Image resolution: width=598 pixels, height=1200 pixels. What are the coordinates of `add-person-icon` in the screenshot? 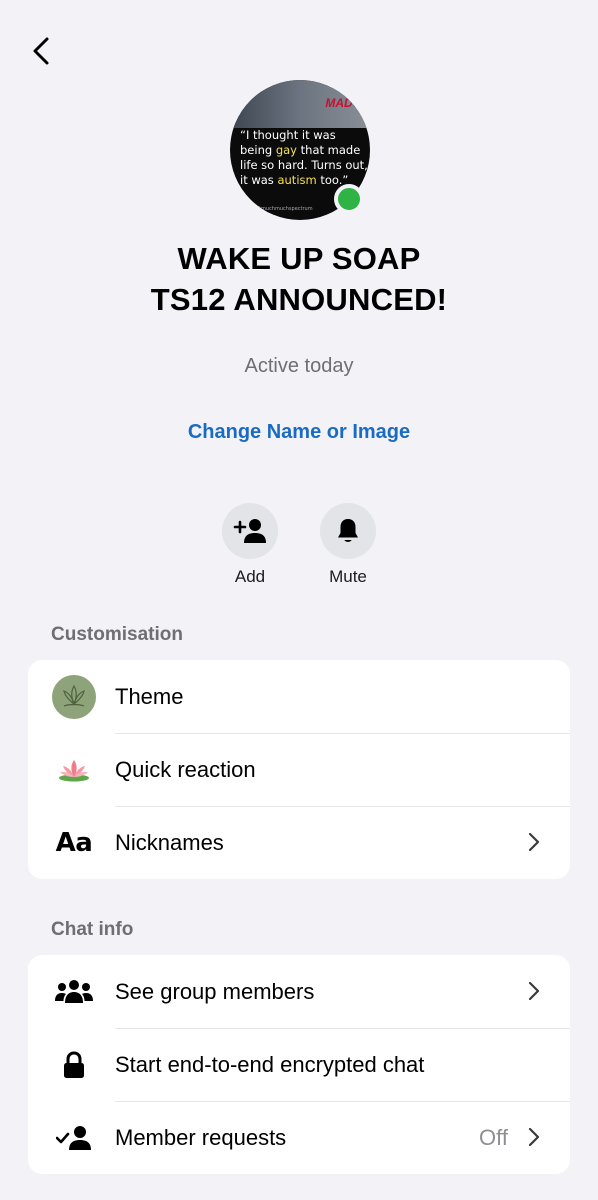 It's located at (249, 531).